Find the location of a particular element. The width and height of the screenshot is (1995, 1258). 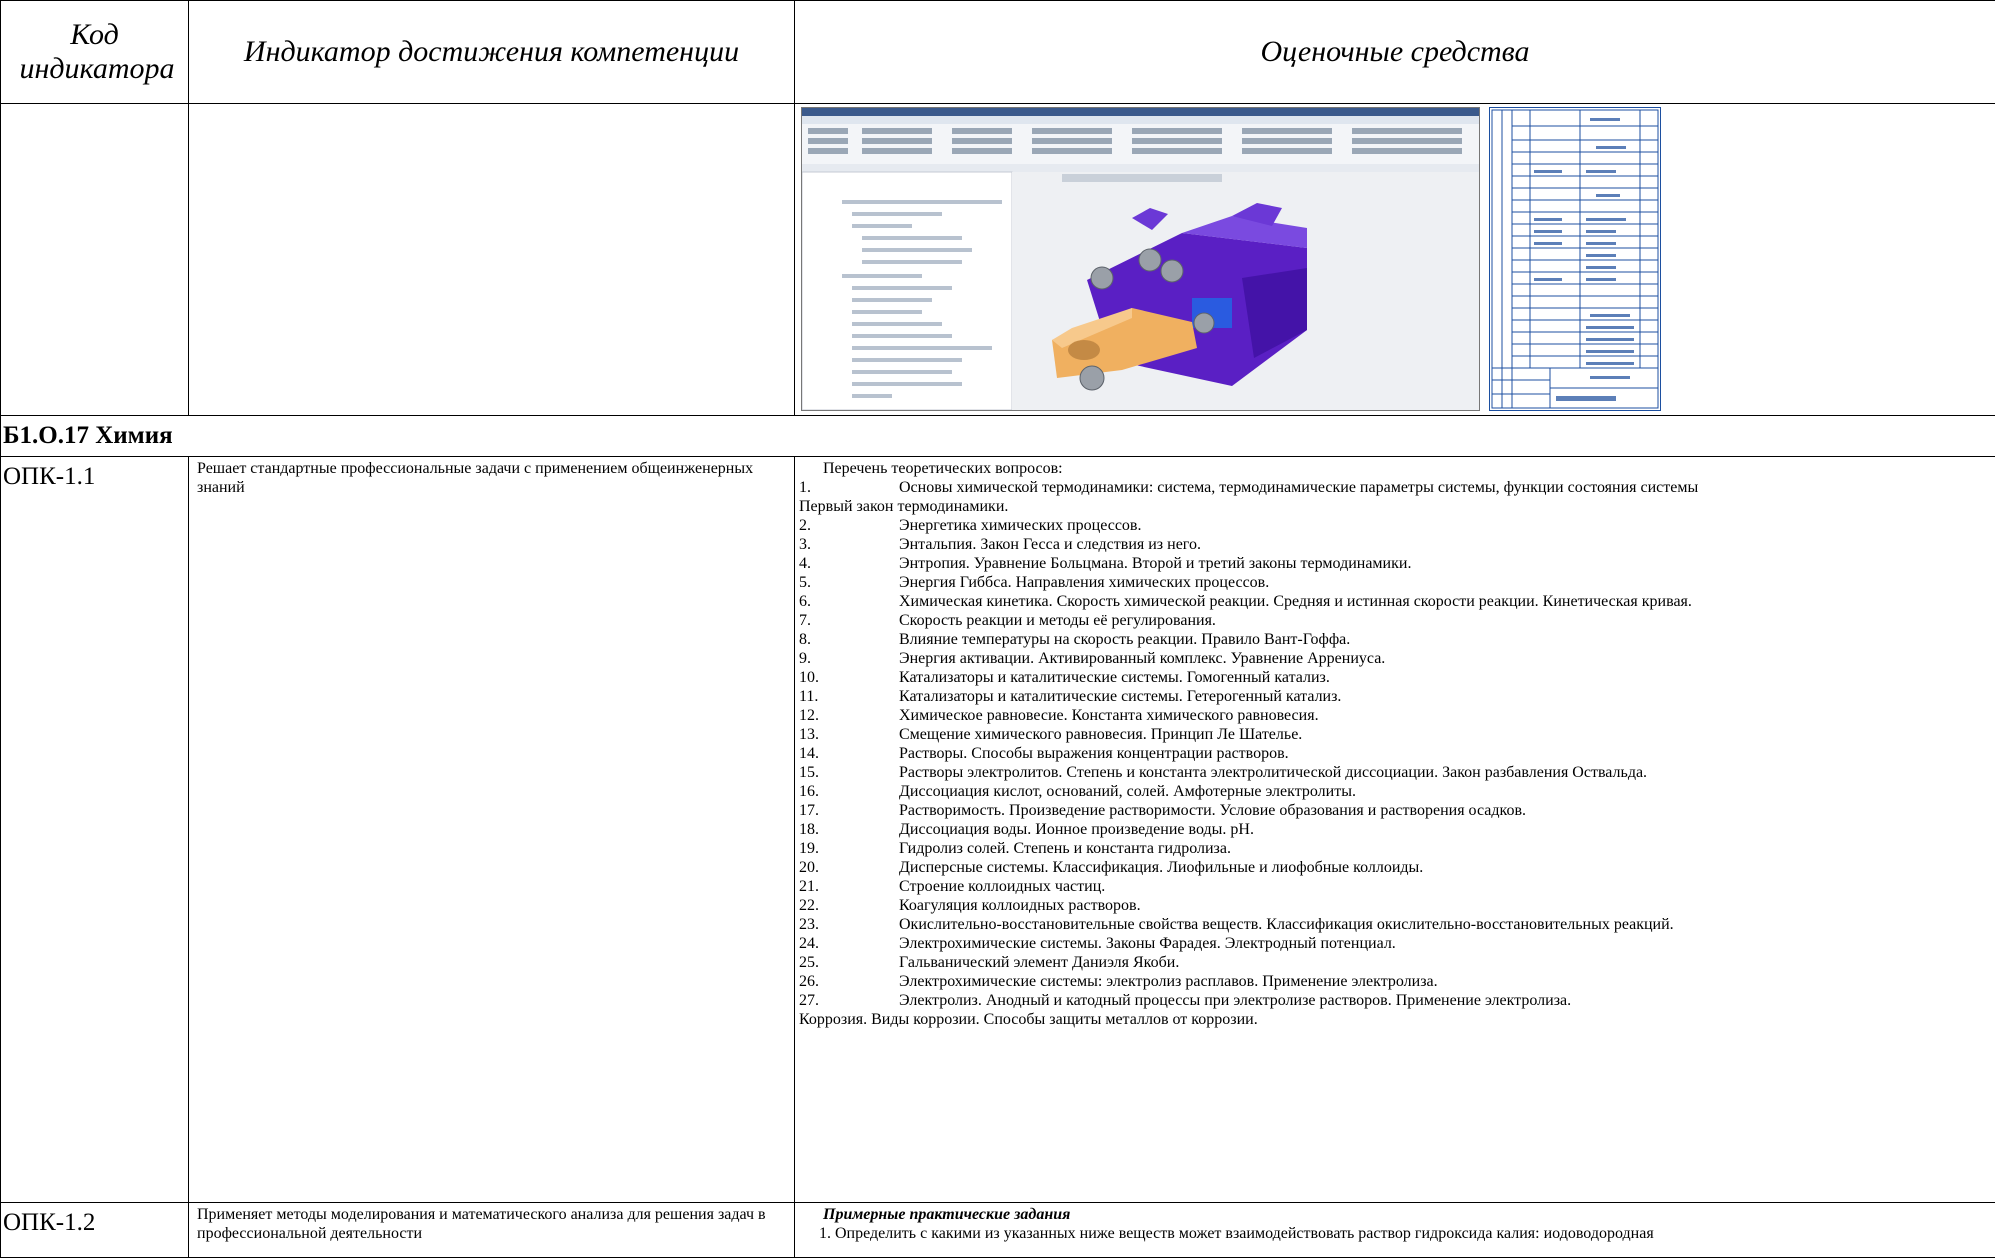

question-number: 8. is located at coordinates (849, 639).